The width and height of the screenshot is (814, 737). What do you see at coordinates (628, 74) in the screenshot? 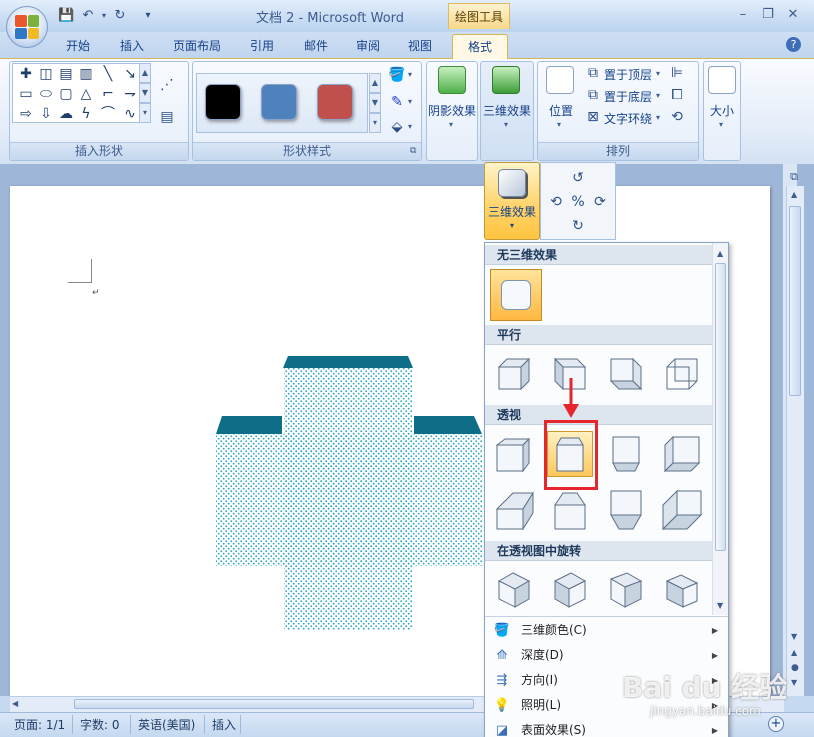
I see `bring-front-label: 置于顶层` at bounding box center [628, 74].